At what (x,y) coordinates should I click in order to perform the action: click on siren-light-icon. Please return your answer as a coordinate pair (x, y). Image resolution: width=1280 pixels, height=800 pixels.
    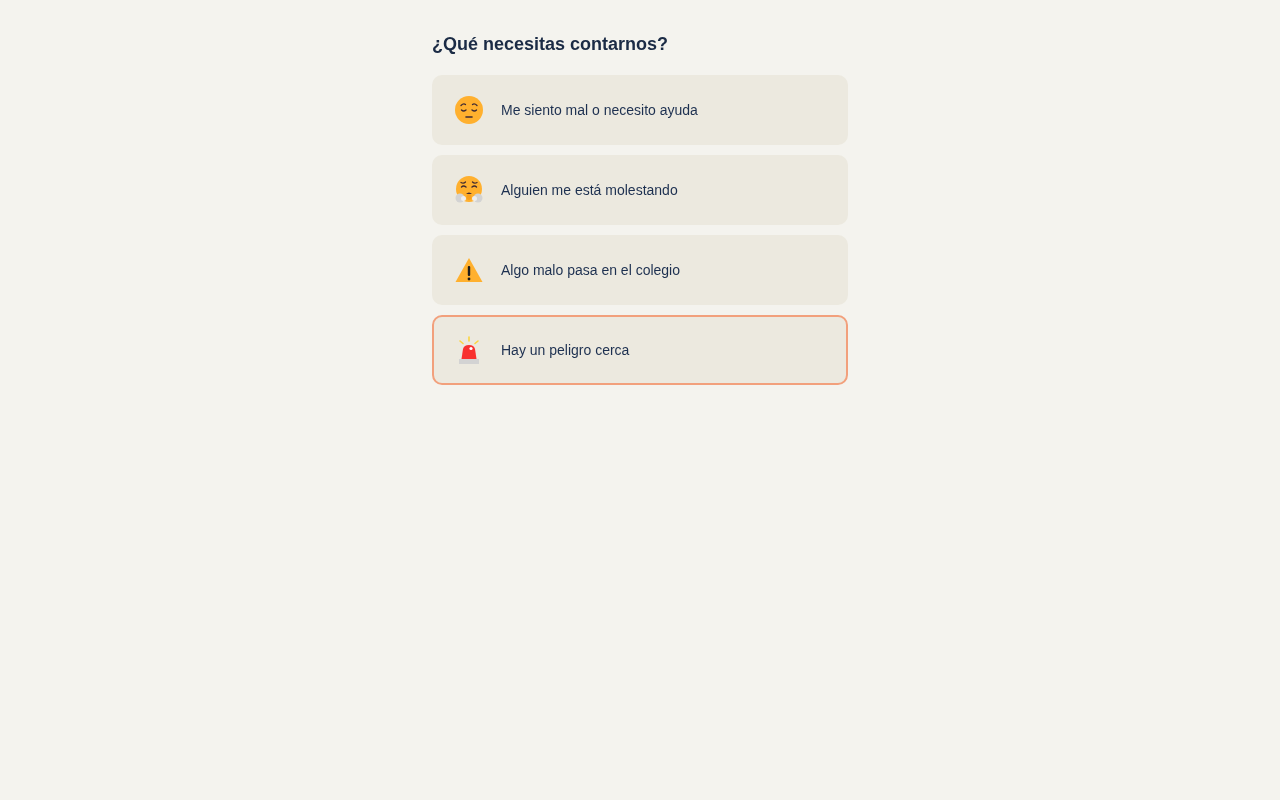
    Looking at the image, I should click on (469, 350).